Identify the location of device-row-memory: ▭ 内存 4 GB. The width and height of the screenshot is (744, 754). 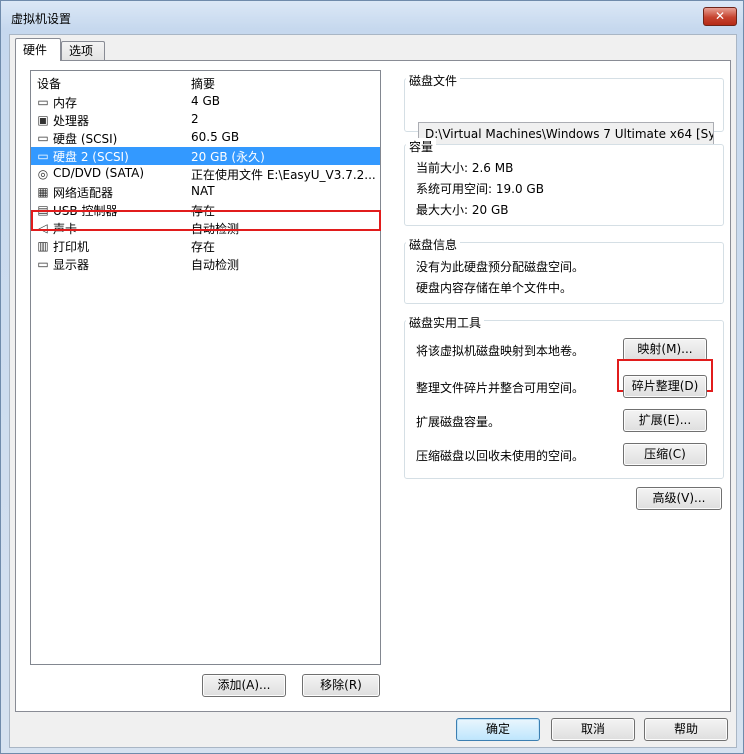
(205, 102).